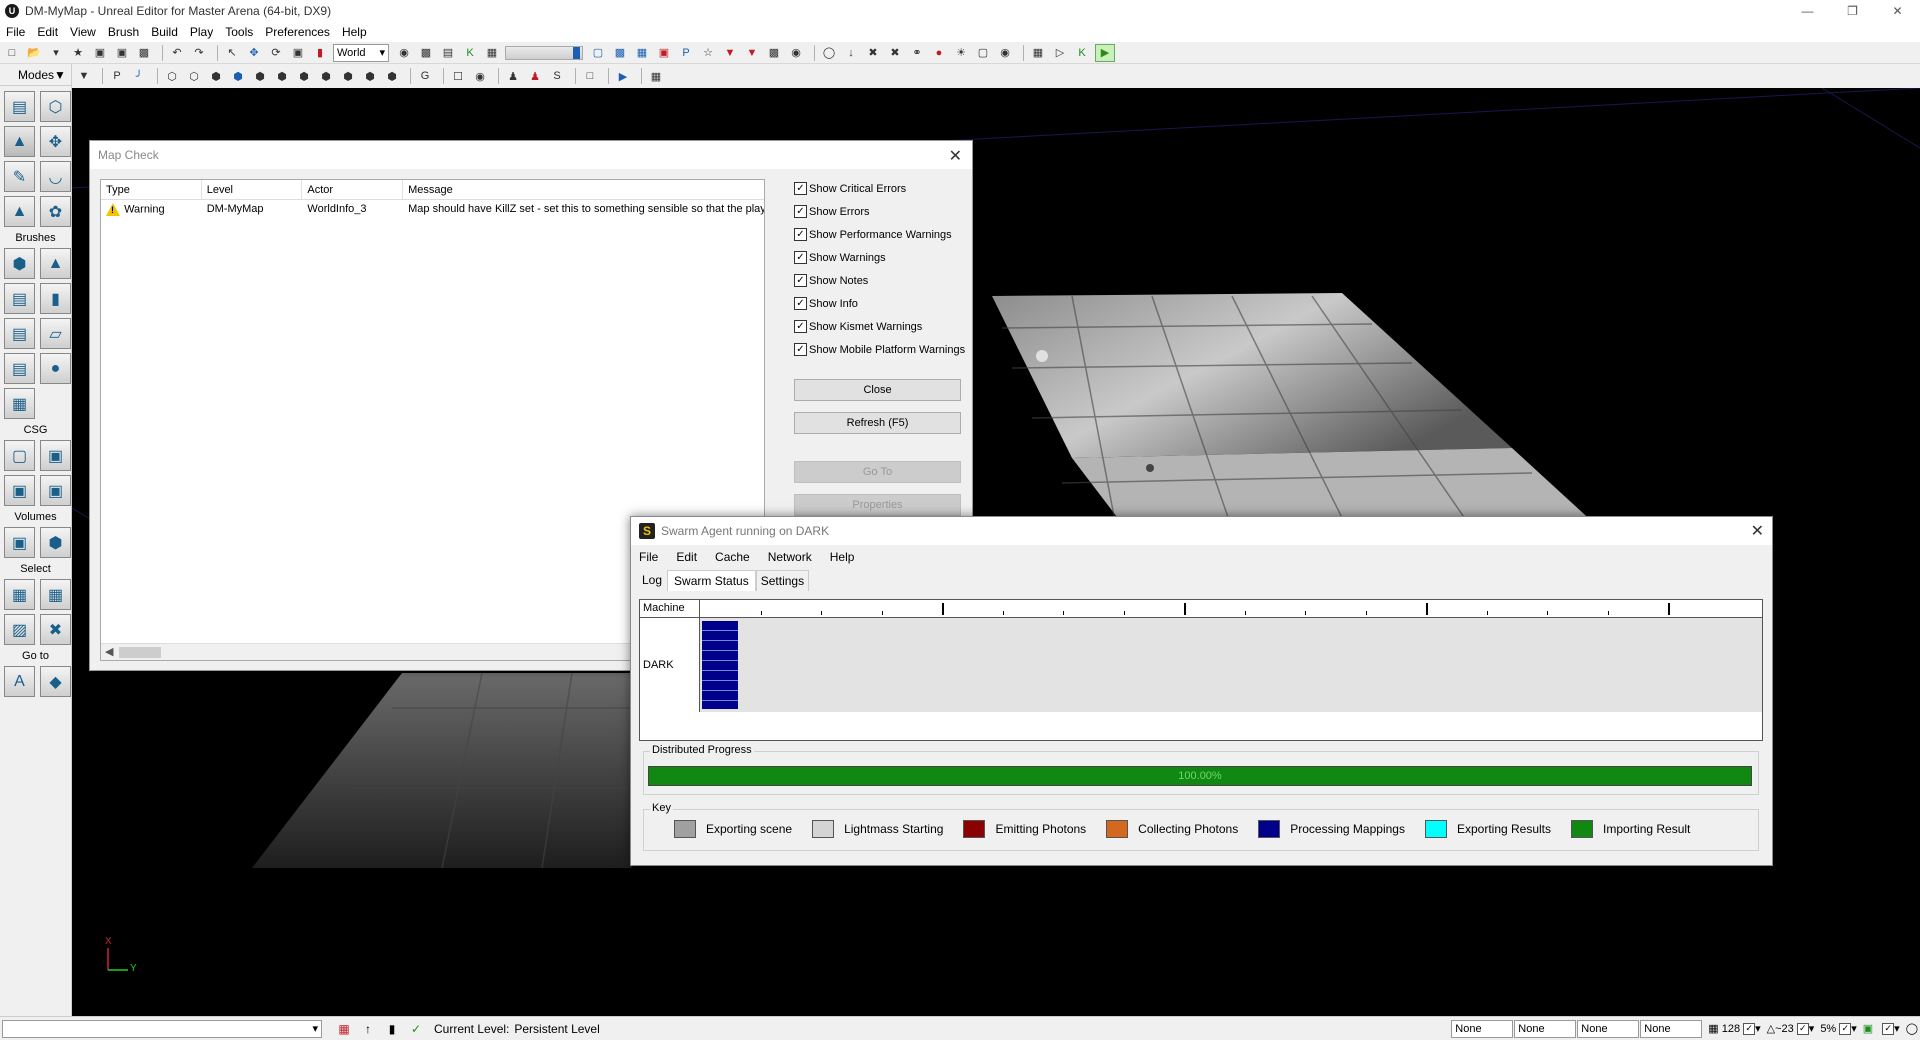 The image size is (1920, 1040). What do you see at coordinates (260, 76) in the screenshot?
I see `detail-lighting-icon: ⬢` at bounding box center [260, 76].